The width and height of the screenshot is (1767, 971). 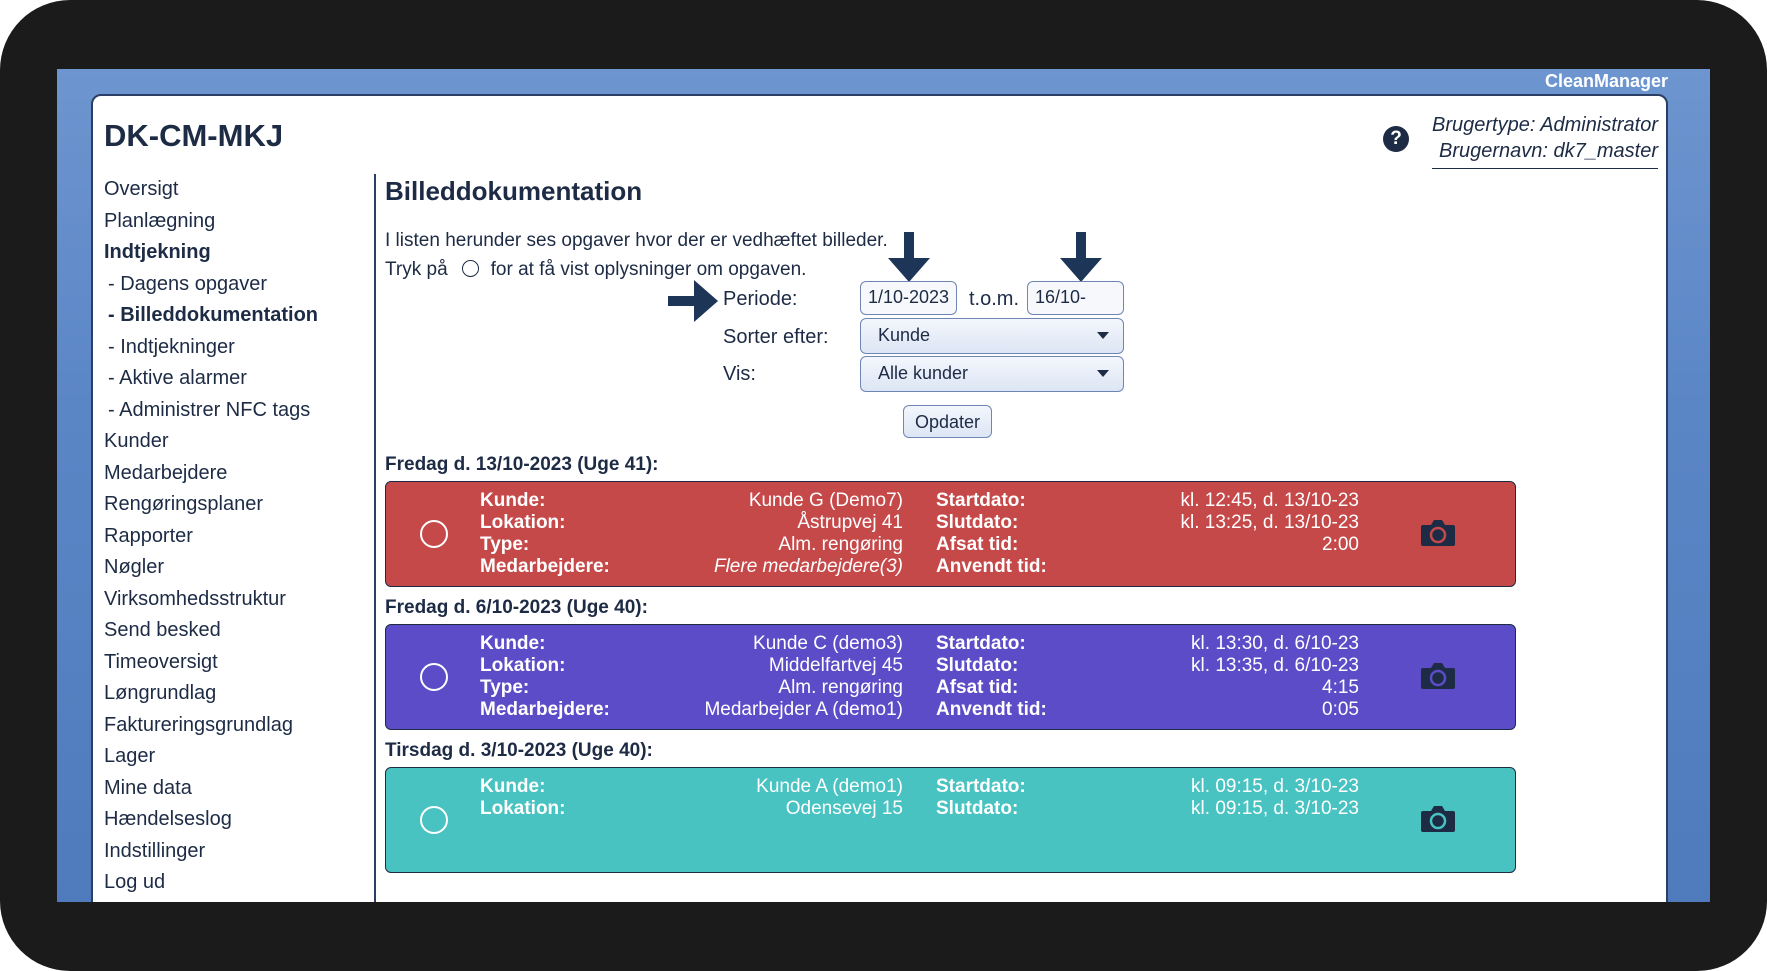 I want to click on sidebar-item-timeoversigt: Timeoversigt, so click(x=234, y=663).